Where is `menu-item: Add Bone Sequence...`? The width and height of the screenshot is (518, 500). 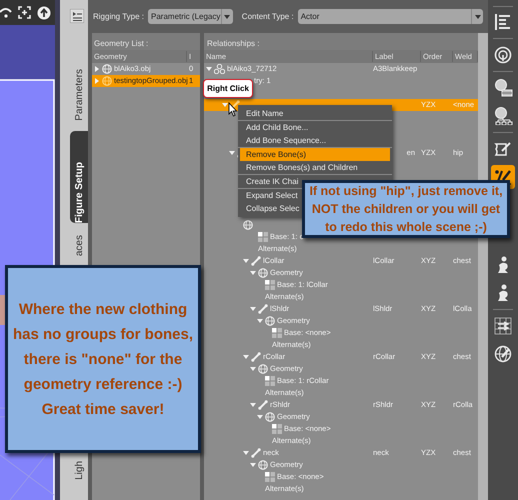 menu-item: Add Bone Sequence... is located at coordinates (284, 140).